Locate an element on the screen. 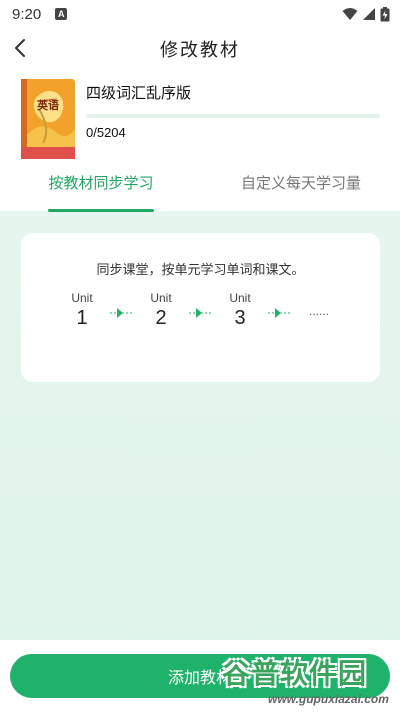 This screenshot has width=400, height=712. book-cover-image: 英语 is located at coordinates (48, 119).